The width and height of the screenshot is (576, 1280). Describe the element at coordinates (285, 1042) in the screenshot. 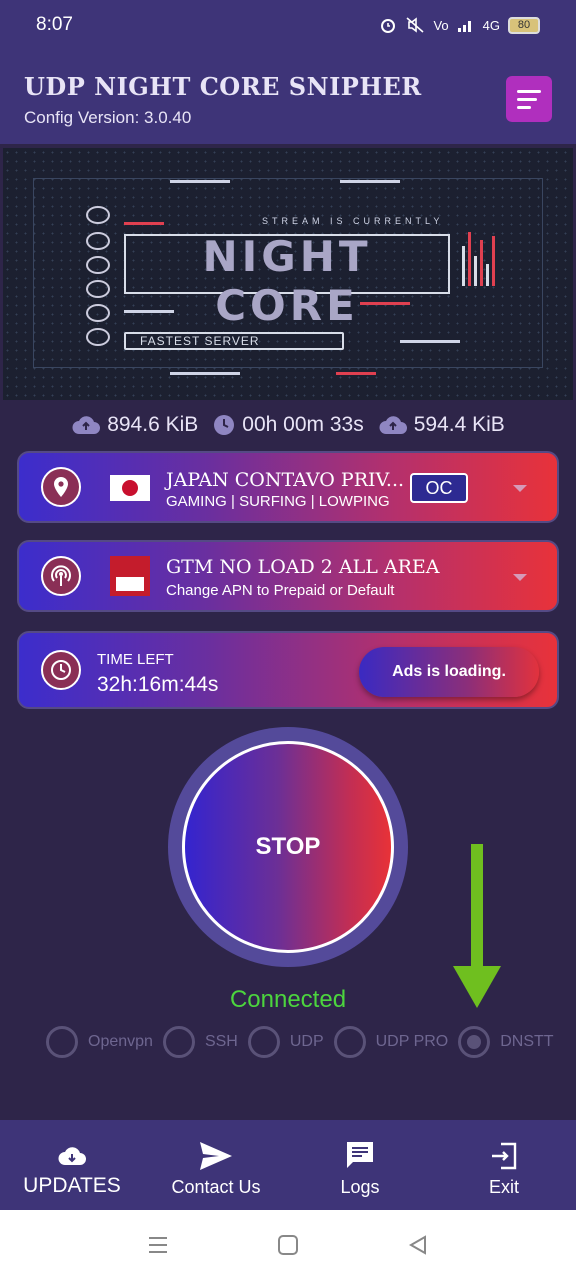

I see `mode-udp: UDP` at that location.